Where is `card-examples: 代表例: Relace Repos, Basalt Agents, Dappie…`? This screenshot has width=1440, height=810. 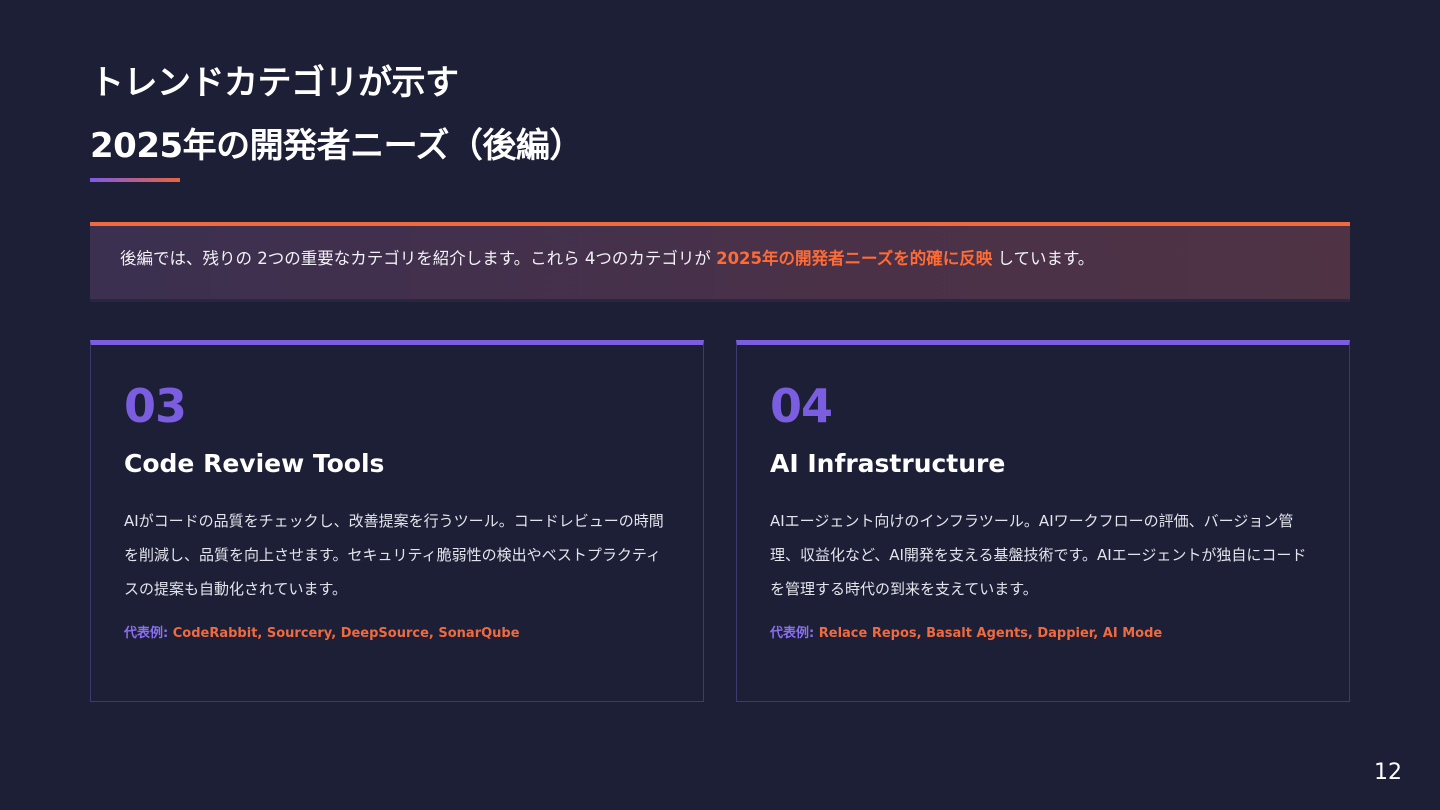
card-examples: 代表例: Relace Repos, Basalt Agents, Dappie… is located at coordinates (1043, 634).